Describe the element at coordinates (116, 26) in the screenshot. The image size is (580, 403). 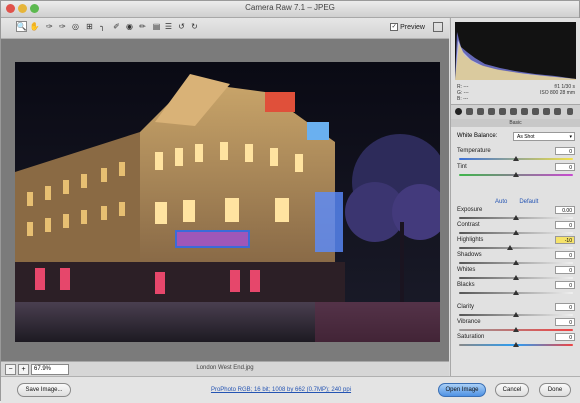
I see `spot-removal-icon: ✐` at that location.